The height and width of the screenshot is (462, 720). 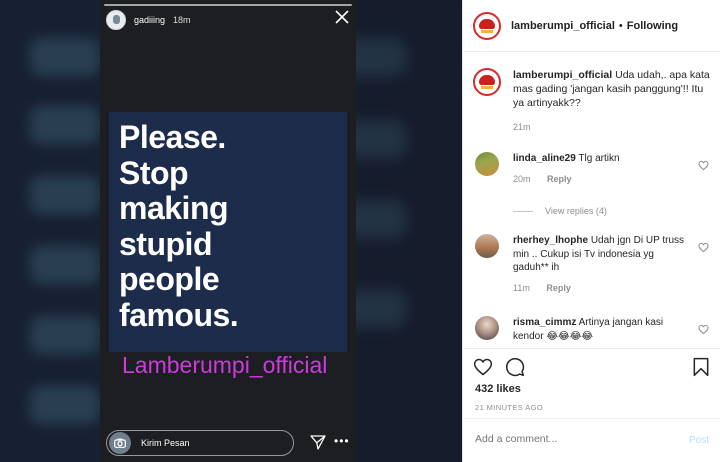 I want to click on caption-username: lamberumpi_official, so click(x=562, y=75).